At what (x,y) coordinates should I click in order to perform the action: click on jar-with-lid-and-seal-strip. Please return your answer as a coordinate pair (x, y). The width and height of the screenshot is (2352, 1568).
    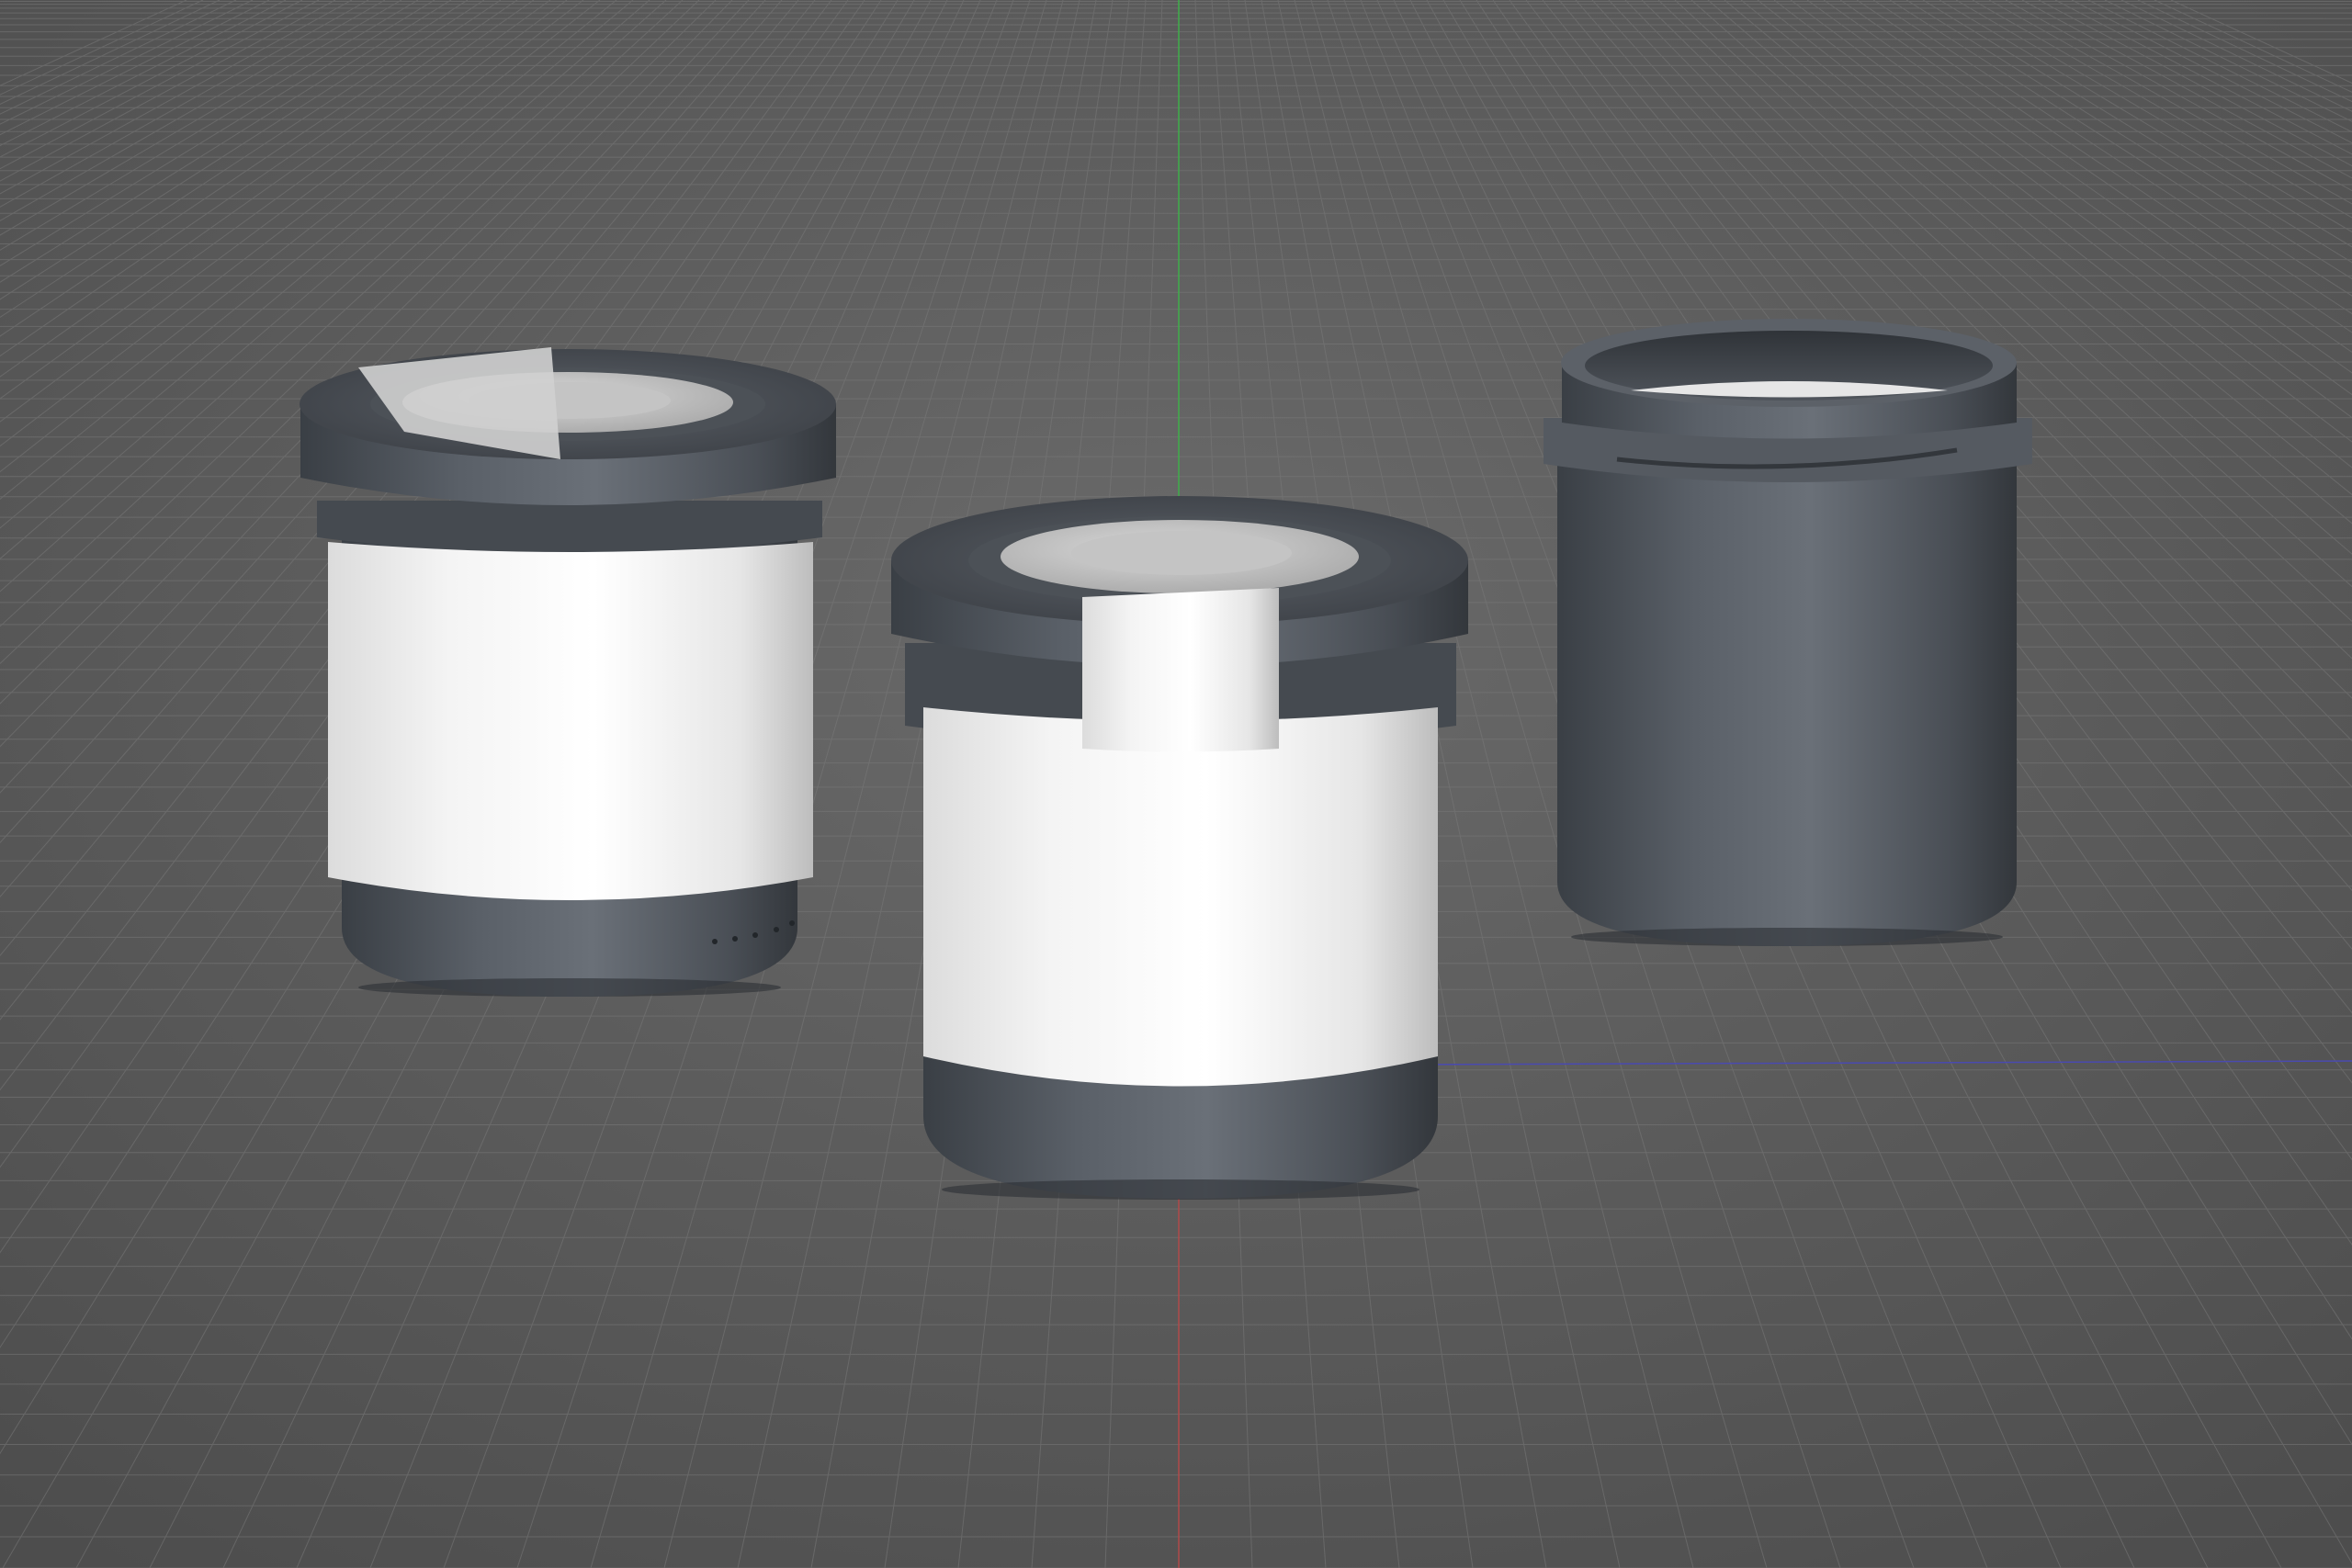
    Looking at the image, I should click on (568, 672).